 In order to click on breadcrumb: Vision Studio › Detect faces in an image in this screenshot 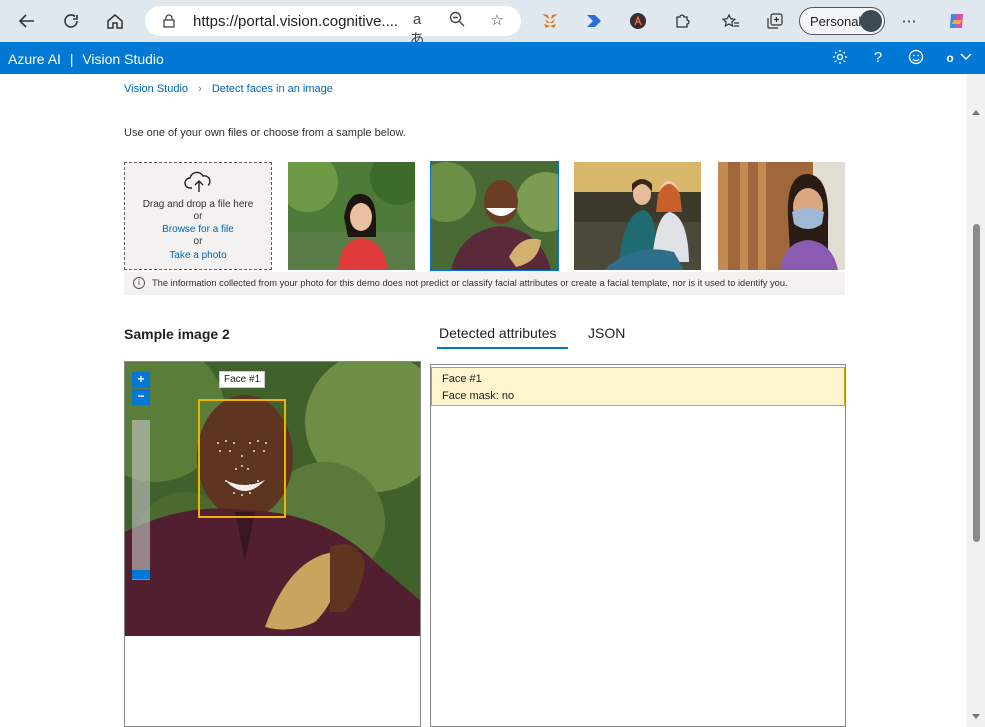, I will do `click(228, 89)`.